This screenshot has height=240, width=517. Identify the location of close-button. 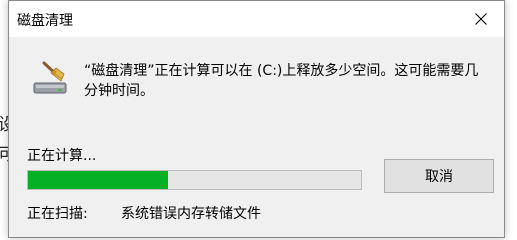
(481, 19).